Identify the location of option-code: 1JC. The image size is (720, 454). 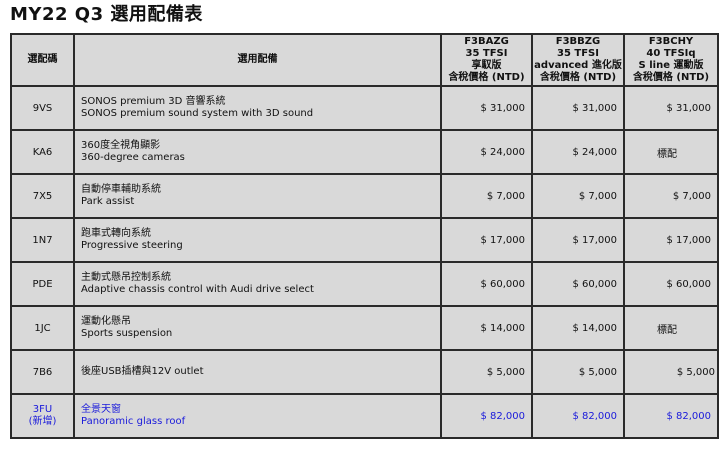
(42, 328).